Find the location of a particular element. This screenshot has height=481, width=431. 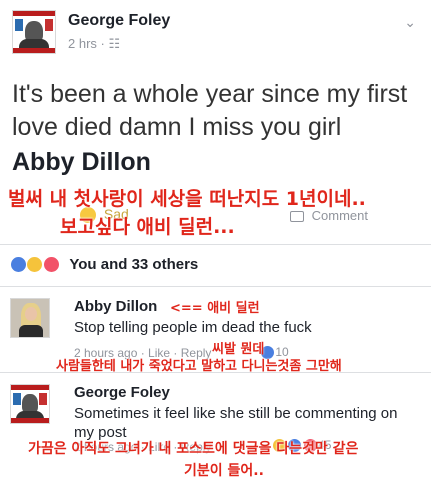

comment-text: Stop telling people im dead the fuck is located at coordinates (193, 327).